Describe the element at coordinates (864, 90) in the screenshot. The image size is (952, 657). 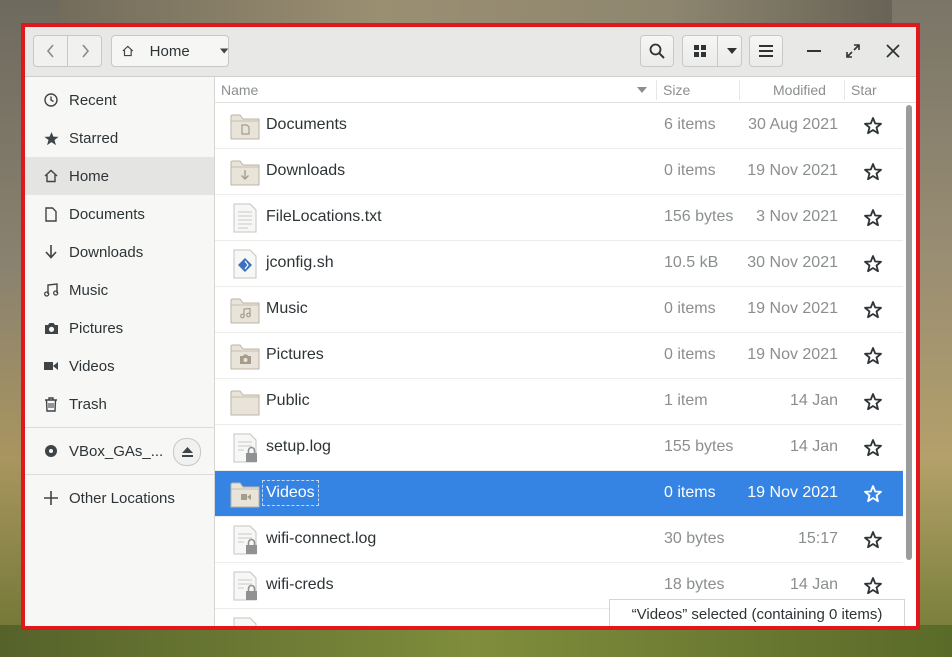
I see `column-star: Star` at that location.